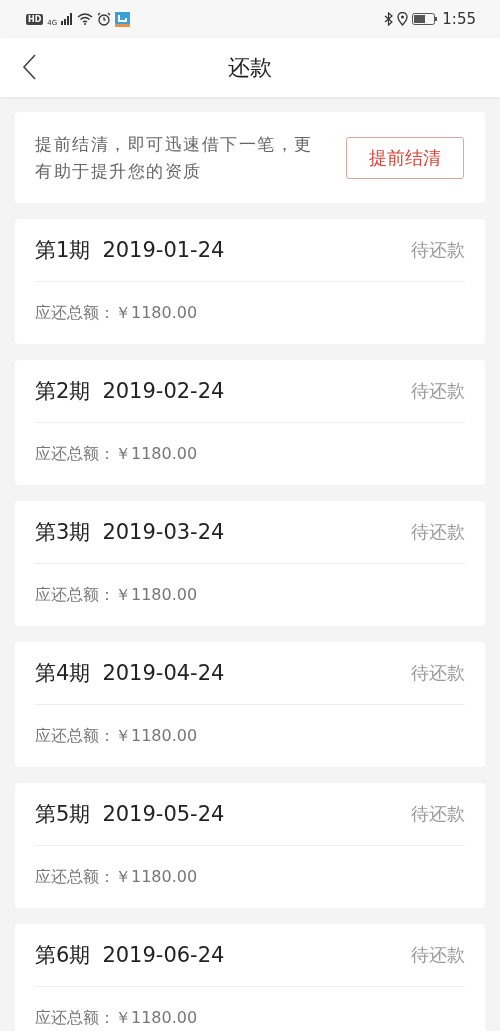 The height and width of the screenshot is (1031, 500). I want to click on period-label: 第3期, so click(63, 532).